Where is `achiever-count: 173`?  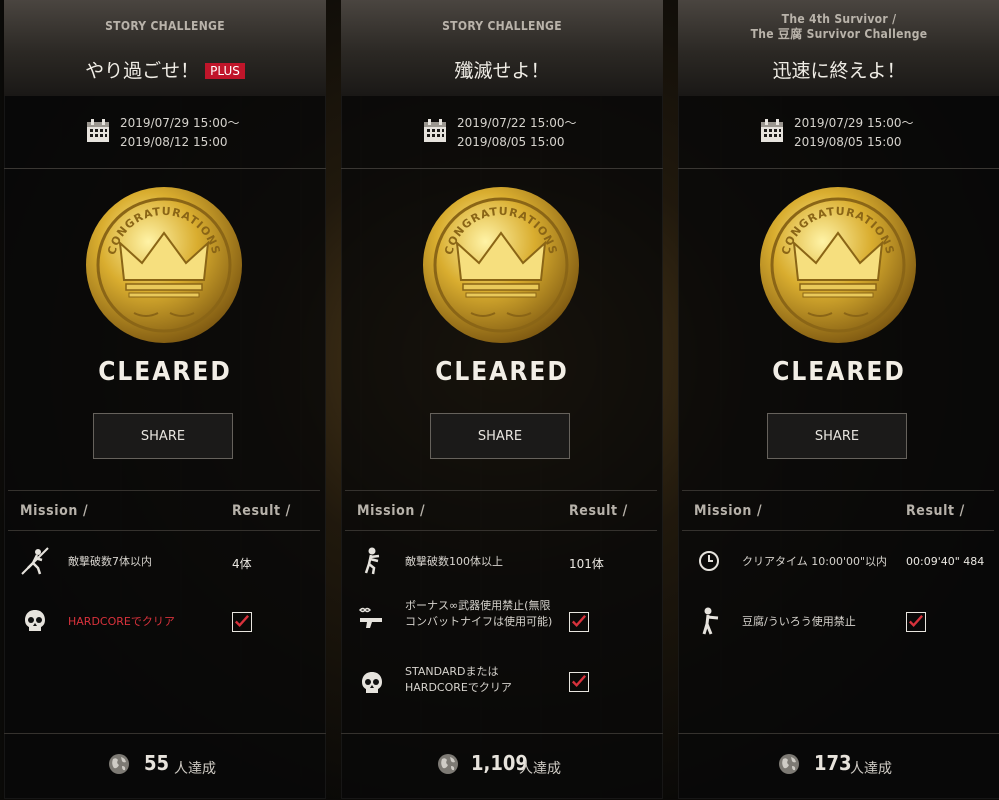
achiever-count: 173 is located at coordinates (833, 763).